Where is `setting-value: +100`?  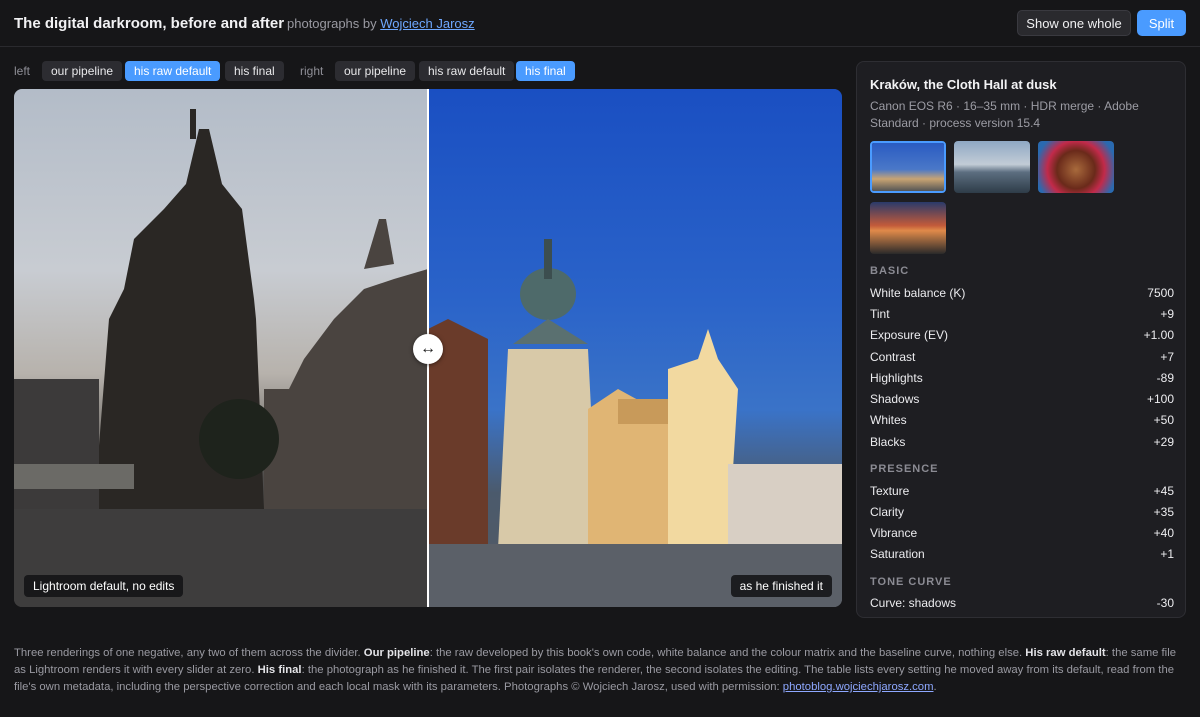 setting-value: +100 is located at coordinates (1160, 399).